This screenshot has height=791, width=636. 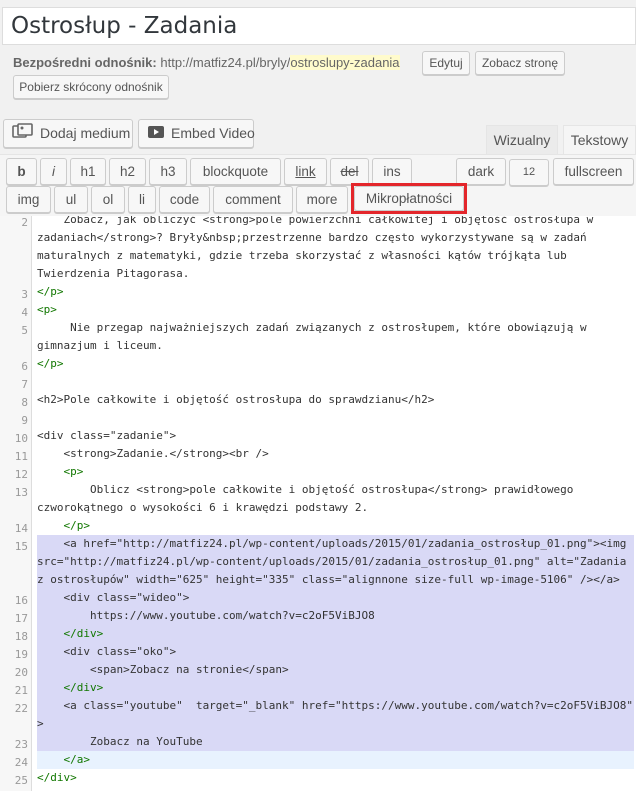 What do you see at coordinates (28, 199) in the screenshot?
I see `qt-img-button: img` at bounding box center [28, 199].